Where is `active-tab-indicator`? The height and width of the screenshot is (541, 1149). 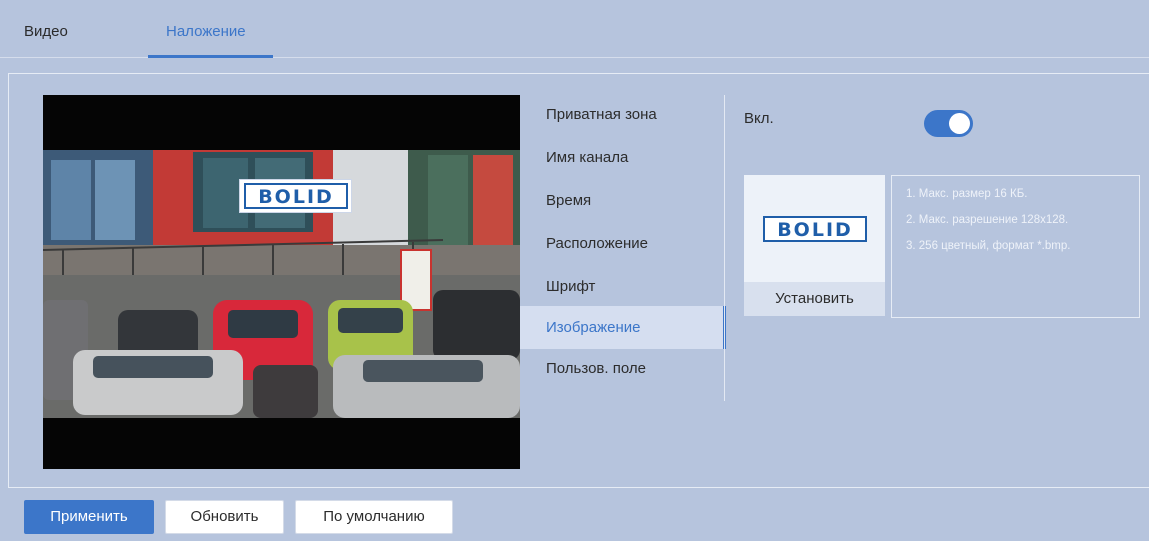 active-tab-indicator is located at coordinates (210, 56).